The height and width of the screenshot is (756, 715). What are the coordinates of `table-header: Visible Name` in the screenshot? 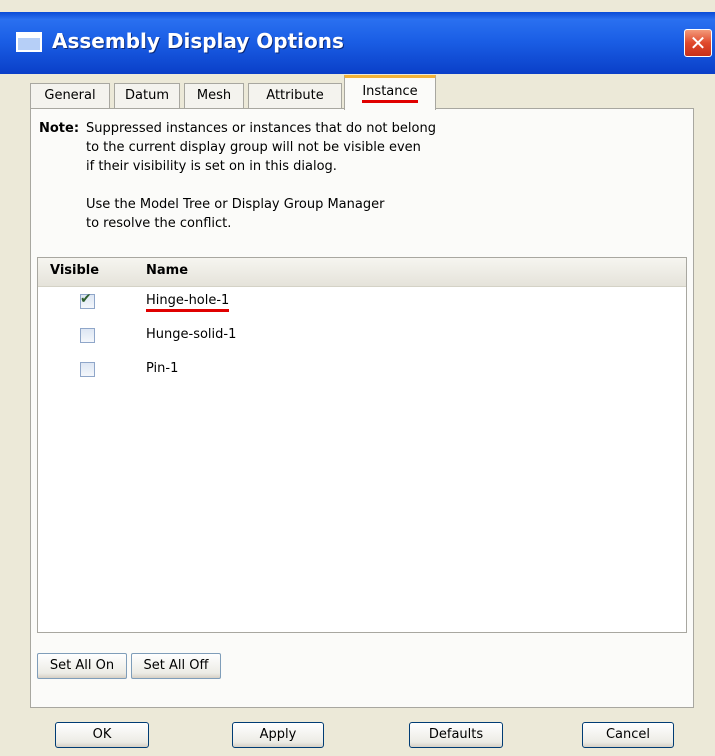 It's located at (362, 272).